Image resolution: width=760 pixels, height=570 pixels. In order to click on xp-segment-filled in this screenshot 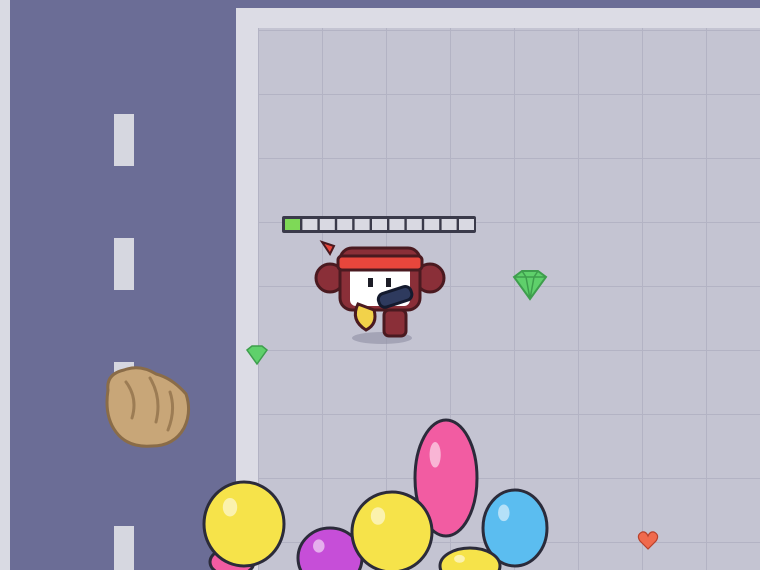, I will do `click(292, 224)`.